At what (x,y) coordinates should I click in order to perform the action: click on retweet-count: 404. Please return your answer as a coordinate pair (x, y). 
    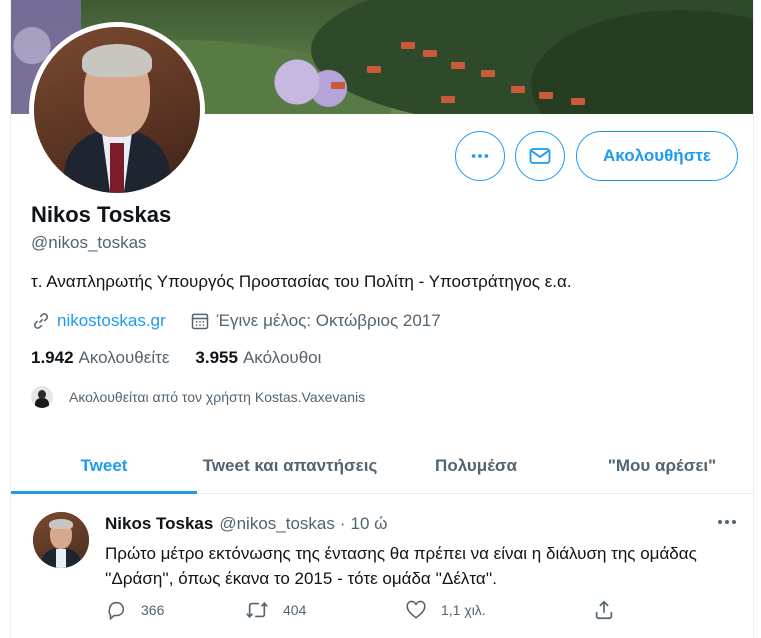
    Looking at the image, I should click on (295, 610).